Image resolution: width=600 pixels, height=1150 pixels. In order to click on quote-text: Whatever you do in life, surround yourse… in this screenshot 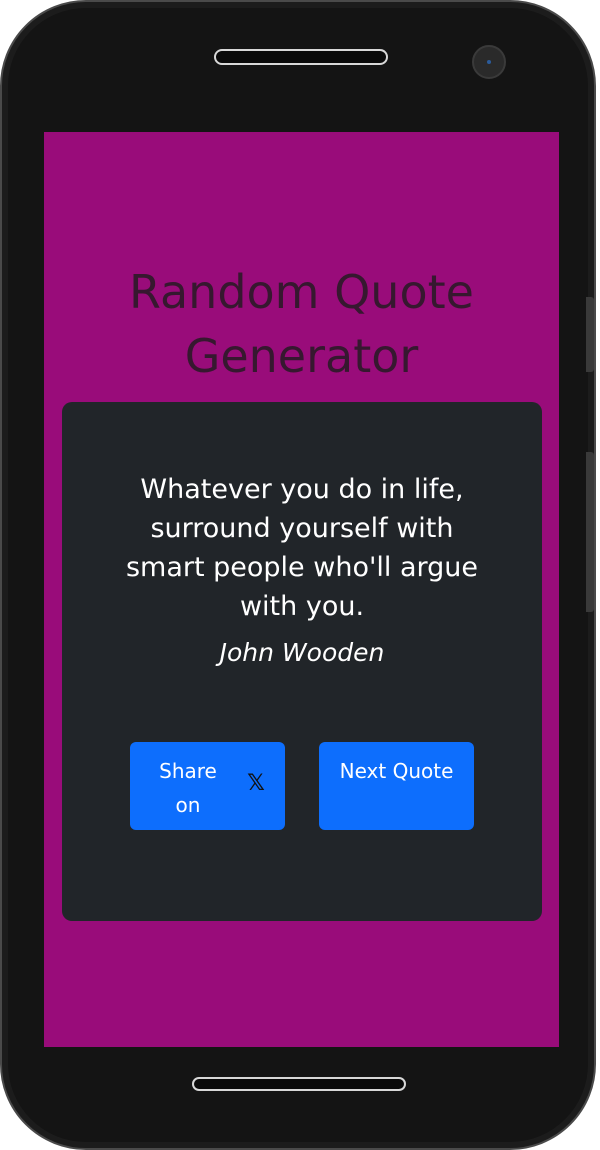, I will do `click(302, 548)`.